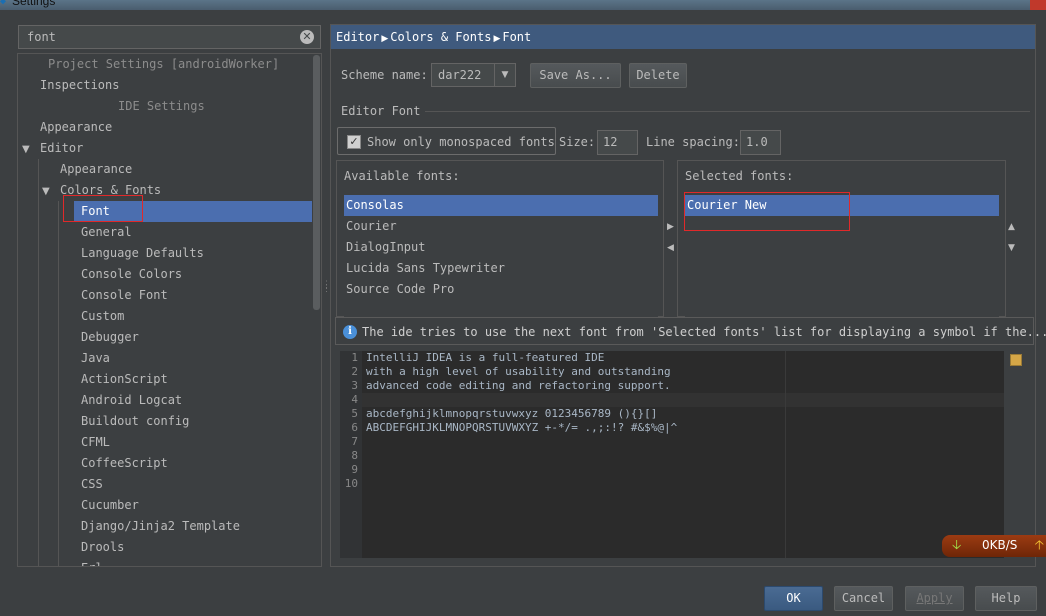 The height and width of the screenshot is (616, 1046). I want to click on dropdown-arrow-icon: ▼, so click(504, 75).